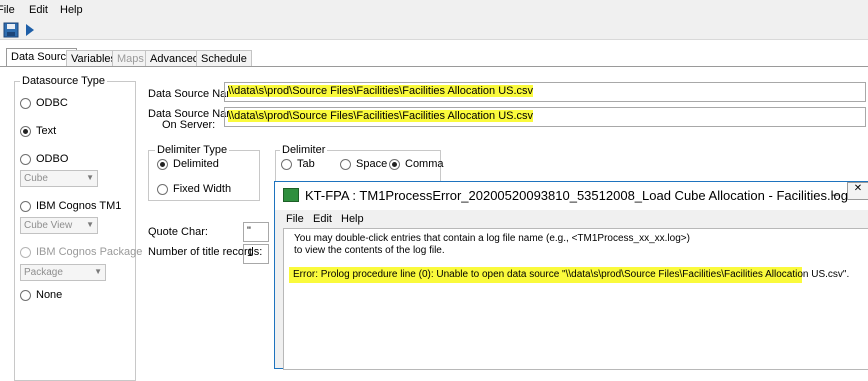  What do you see at coordinates (434, 30) in the screenshot?
I see `toolbar` at bounding box center [434, 30].